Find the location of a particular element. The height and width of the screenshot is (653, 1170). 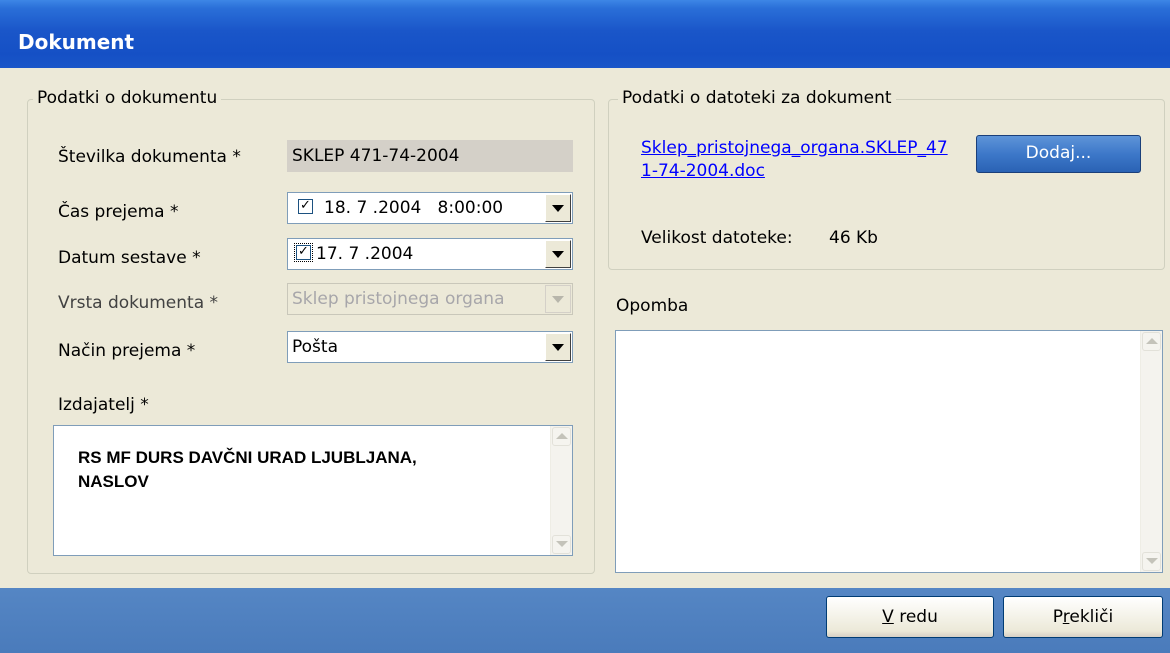

izdajatelj-scrollbar is located at coordinates (561, 490).